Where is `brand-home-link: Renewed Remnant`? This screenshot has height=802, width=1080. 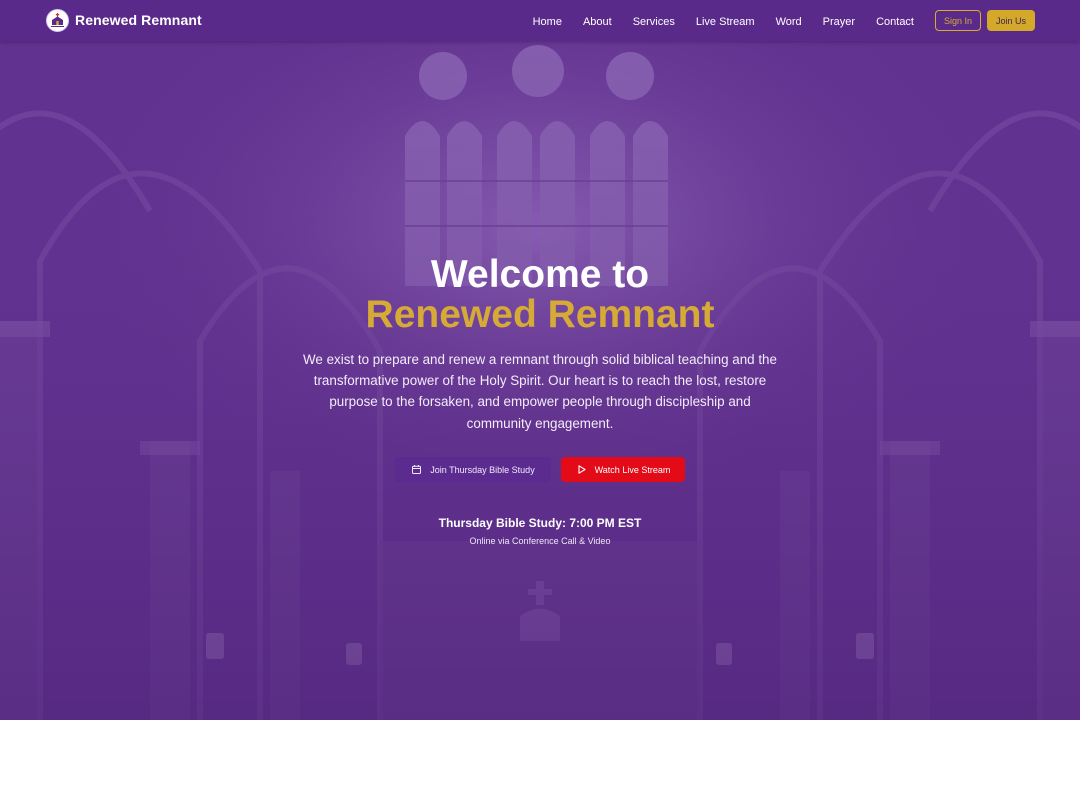 brand-home-link: Renewed Remnant is located at coordinates (124, 20).